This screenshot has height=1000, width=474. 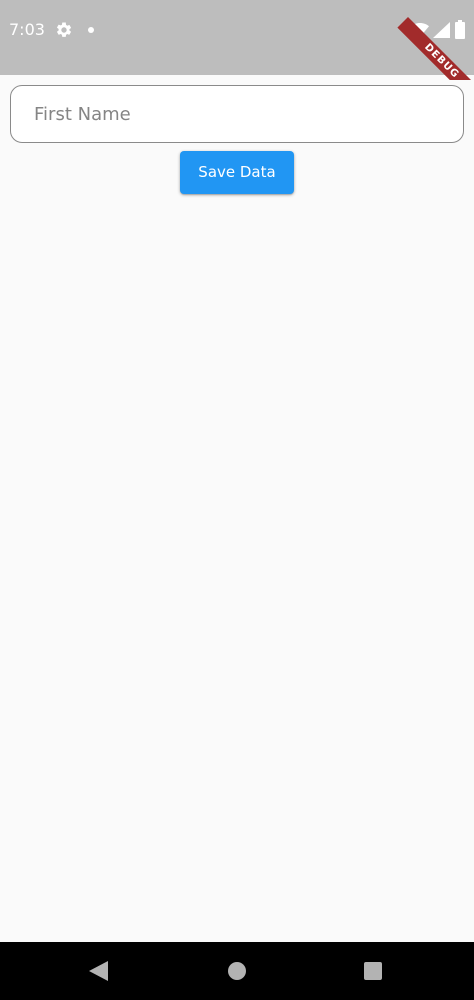 I want to click on navigation-bar, so click(x=237, y=971).